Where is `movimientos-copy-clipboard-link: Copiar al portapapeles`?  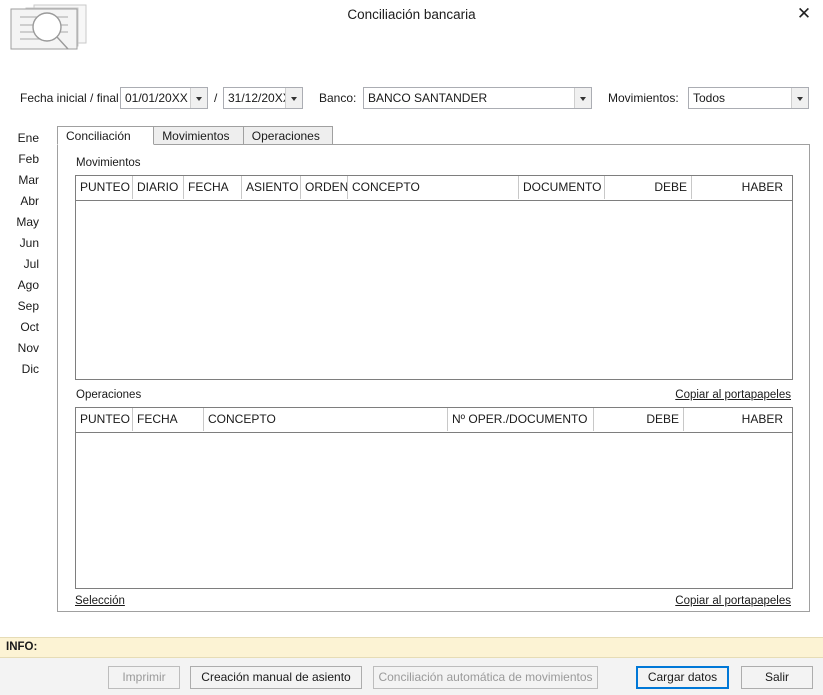
movimientos-copy-clipboard-link: Copiar al portapapeles is located at coordinates (733, 395).